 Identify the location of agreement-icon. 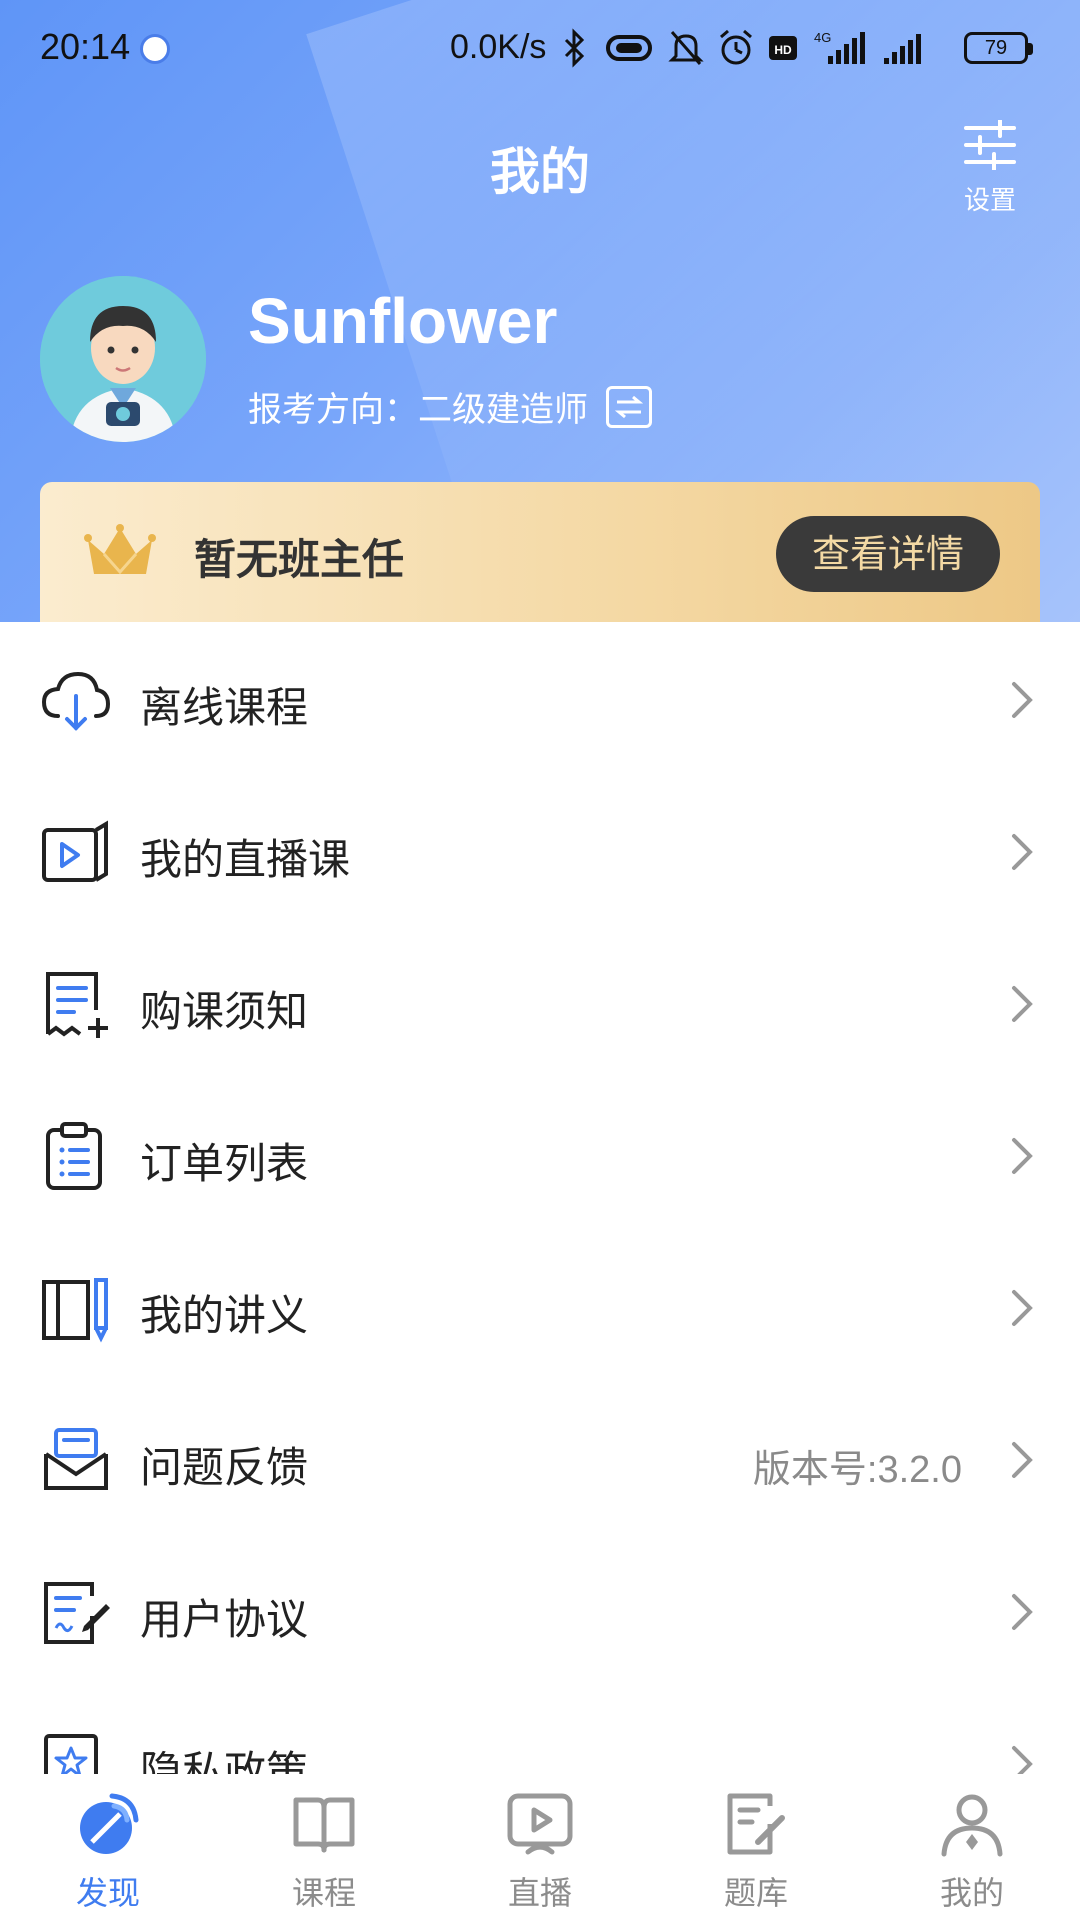
(77, 1613).